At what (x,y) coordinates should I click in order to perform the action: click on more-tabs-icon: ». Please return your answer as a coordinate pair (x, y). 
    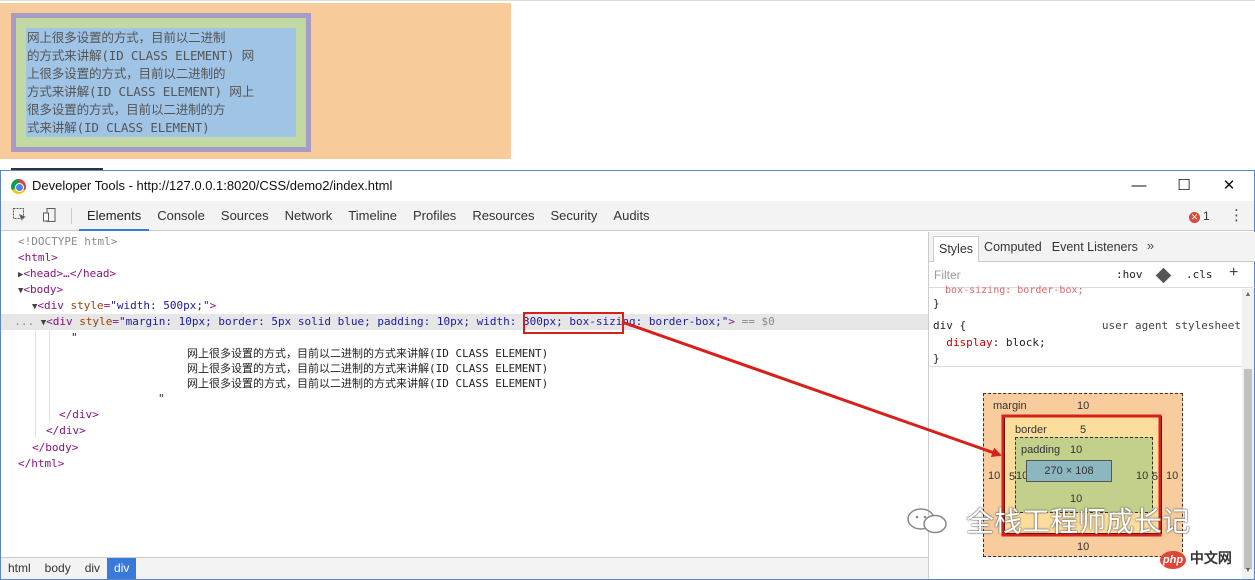
    Looking at the image, I should click on (1148, 246).